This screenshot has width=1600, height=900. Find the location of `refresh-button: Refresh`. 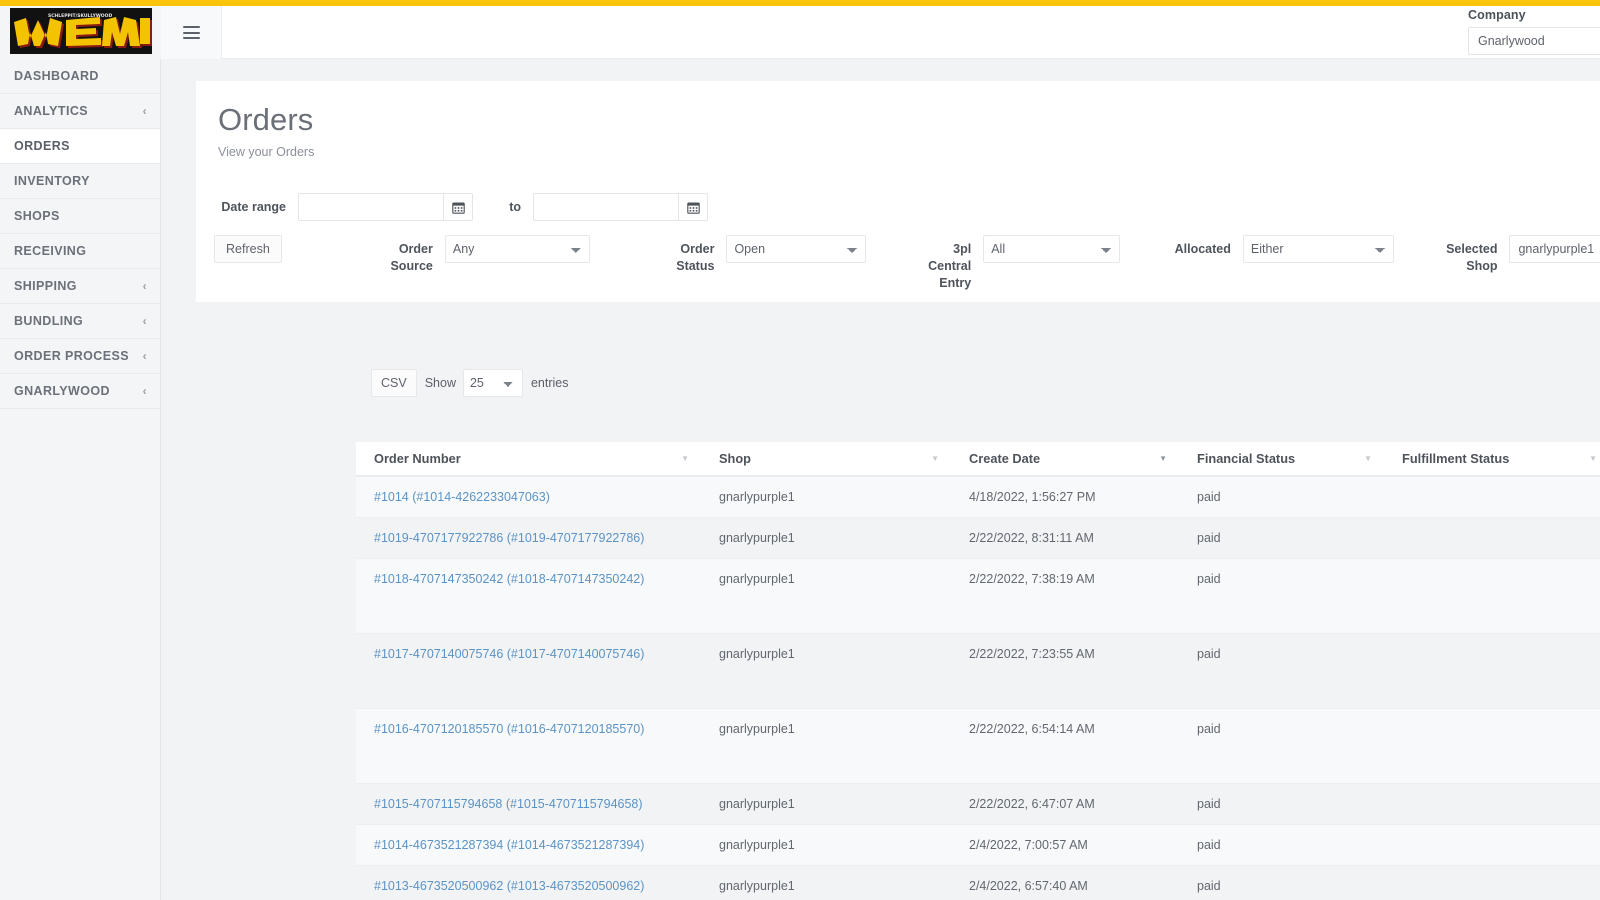

refresh-button: Refresh is located at coordinates (248, 249).